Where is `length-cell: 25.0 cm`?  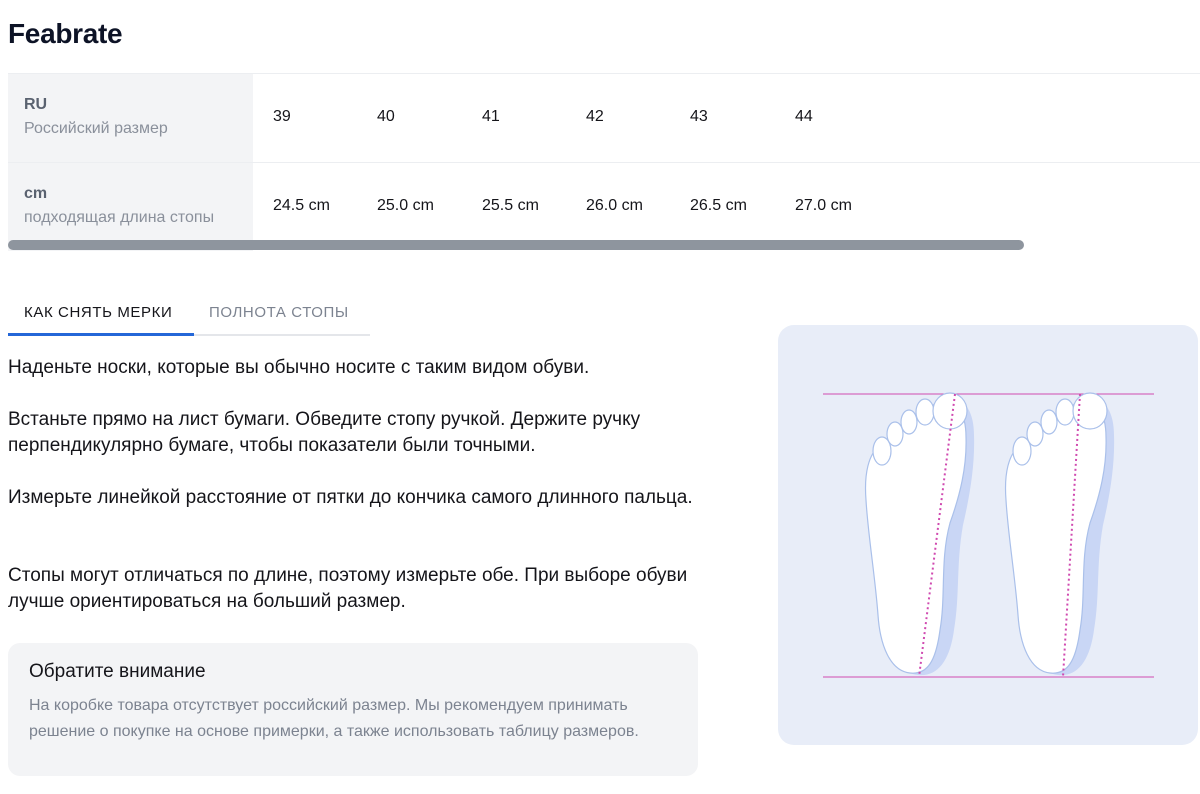 length-cell: 25.0 cm is located at coordinates (405, 205).